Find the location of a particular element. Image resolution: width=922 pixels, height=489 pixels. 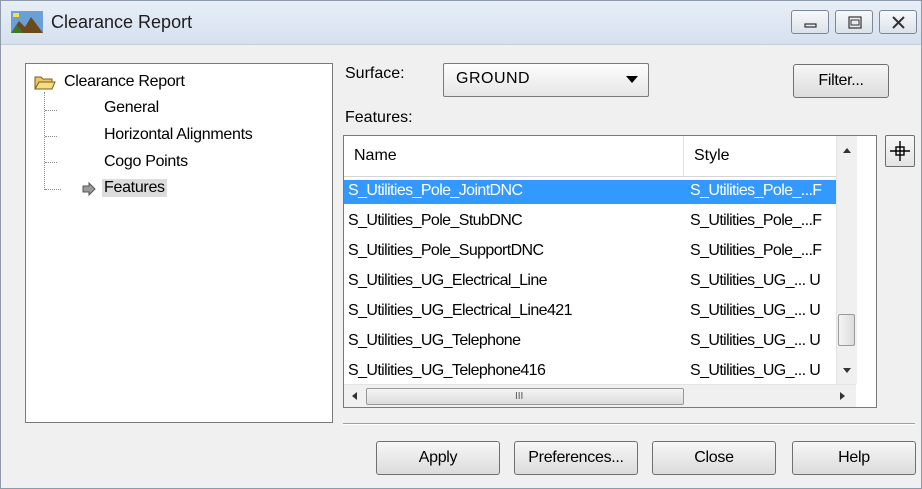

close-button: Close is located at coordinates (714, 458).